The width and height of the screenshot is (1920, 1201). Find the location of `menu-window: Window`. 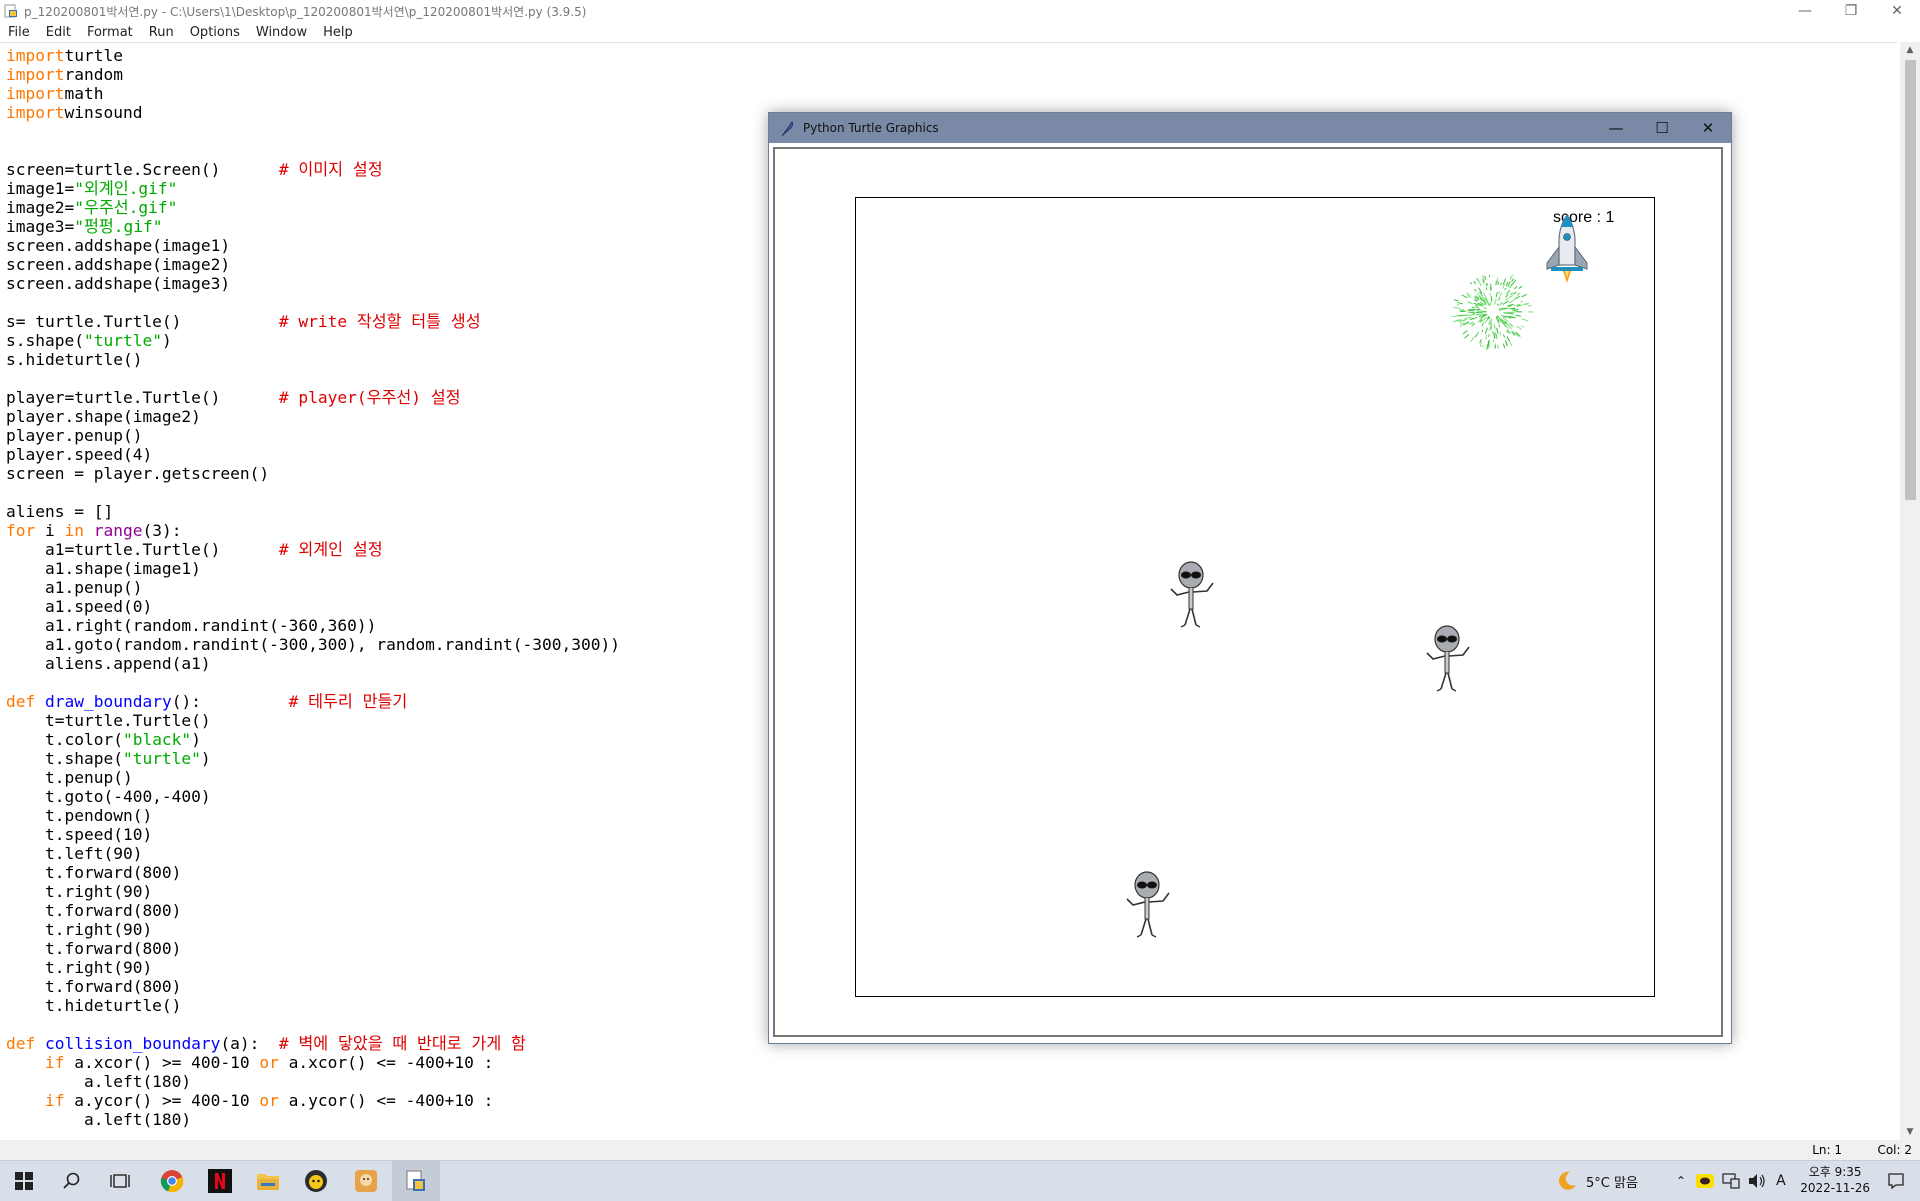

menu-window: Window is located at coordinates (281, 32).